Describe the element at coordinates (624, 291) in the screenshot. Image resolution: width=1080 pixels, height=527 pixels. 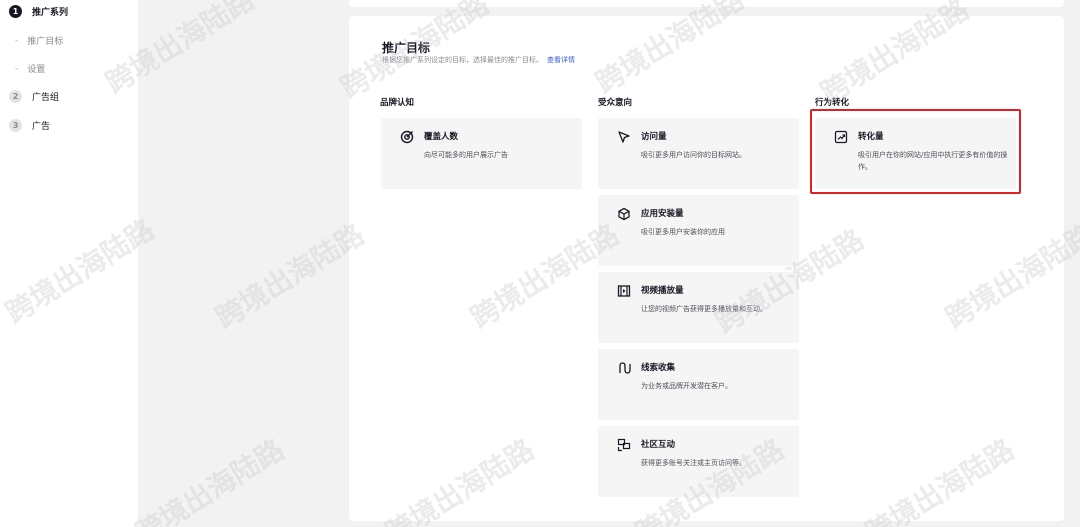
I see `film-icon` at that location.